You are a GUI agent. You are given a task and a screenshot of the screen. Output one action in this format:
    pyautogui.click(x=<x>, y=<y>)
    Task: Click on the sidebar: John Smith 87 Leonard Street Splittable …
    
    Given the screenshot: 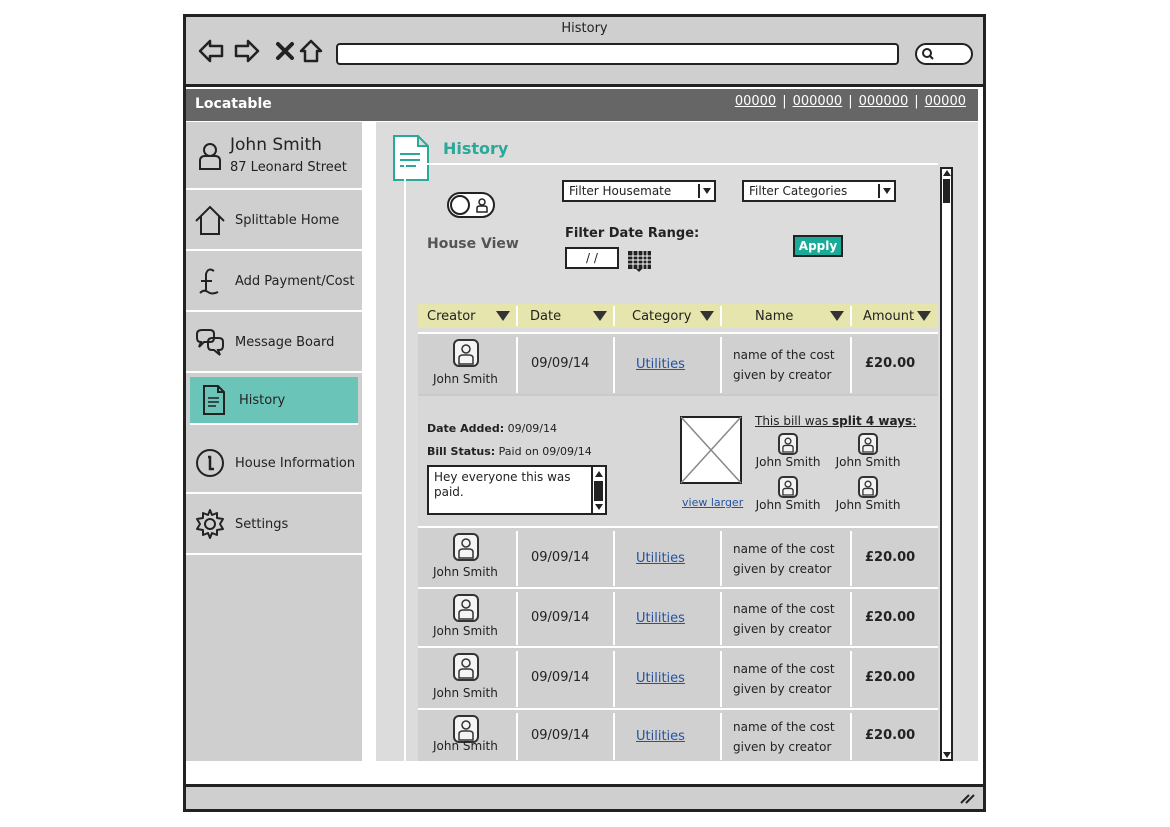 What is the action you would take?
    pyautogui.click(x=274, y=441)
    